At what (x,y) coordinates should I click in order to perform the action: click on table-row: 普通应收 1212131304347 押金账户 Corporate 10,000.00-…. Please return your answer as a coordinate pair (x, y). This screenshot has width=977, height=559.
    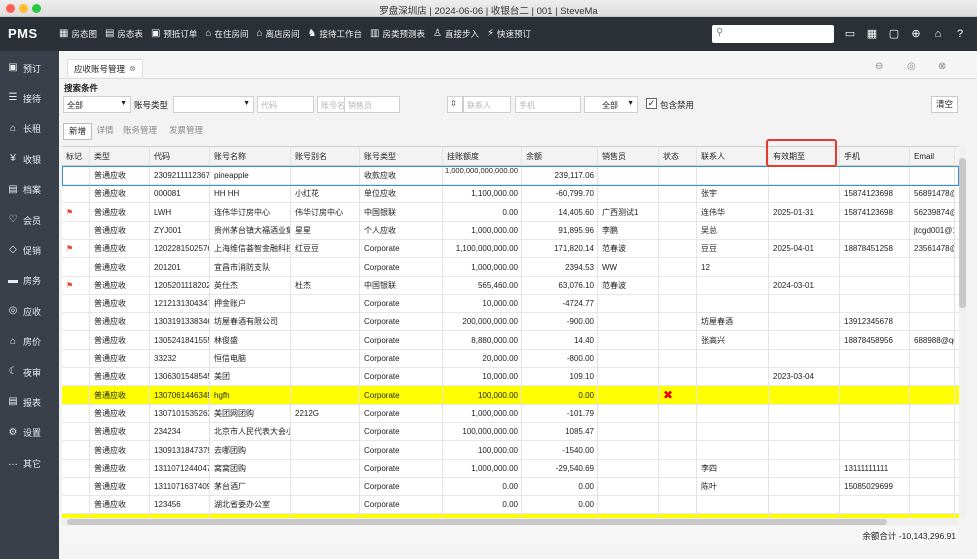
    Looking at the image, I should click on (510, 304).